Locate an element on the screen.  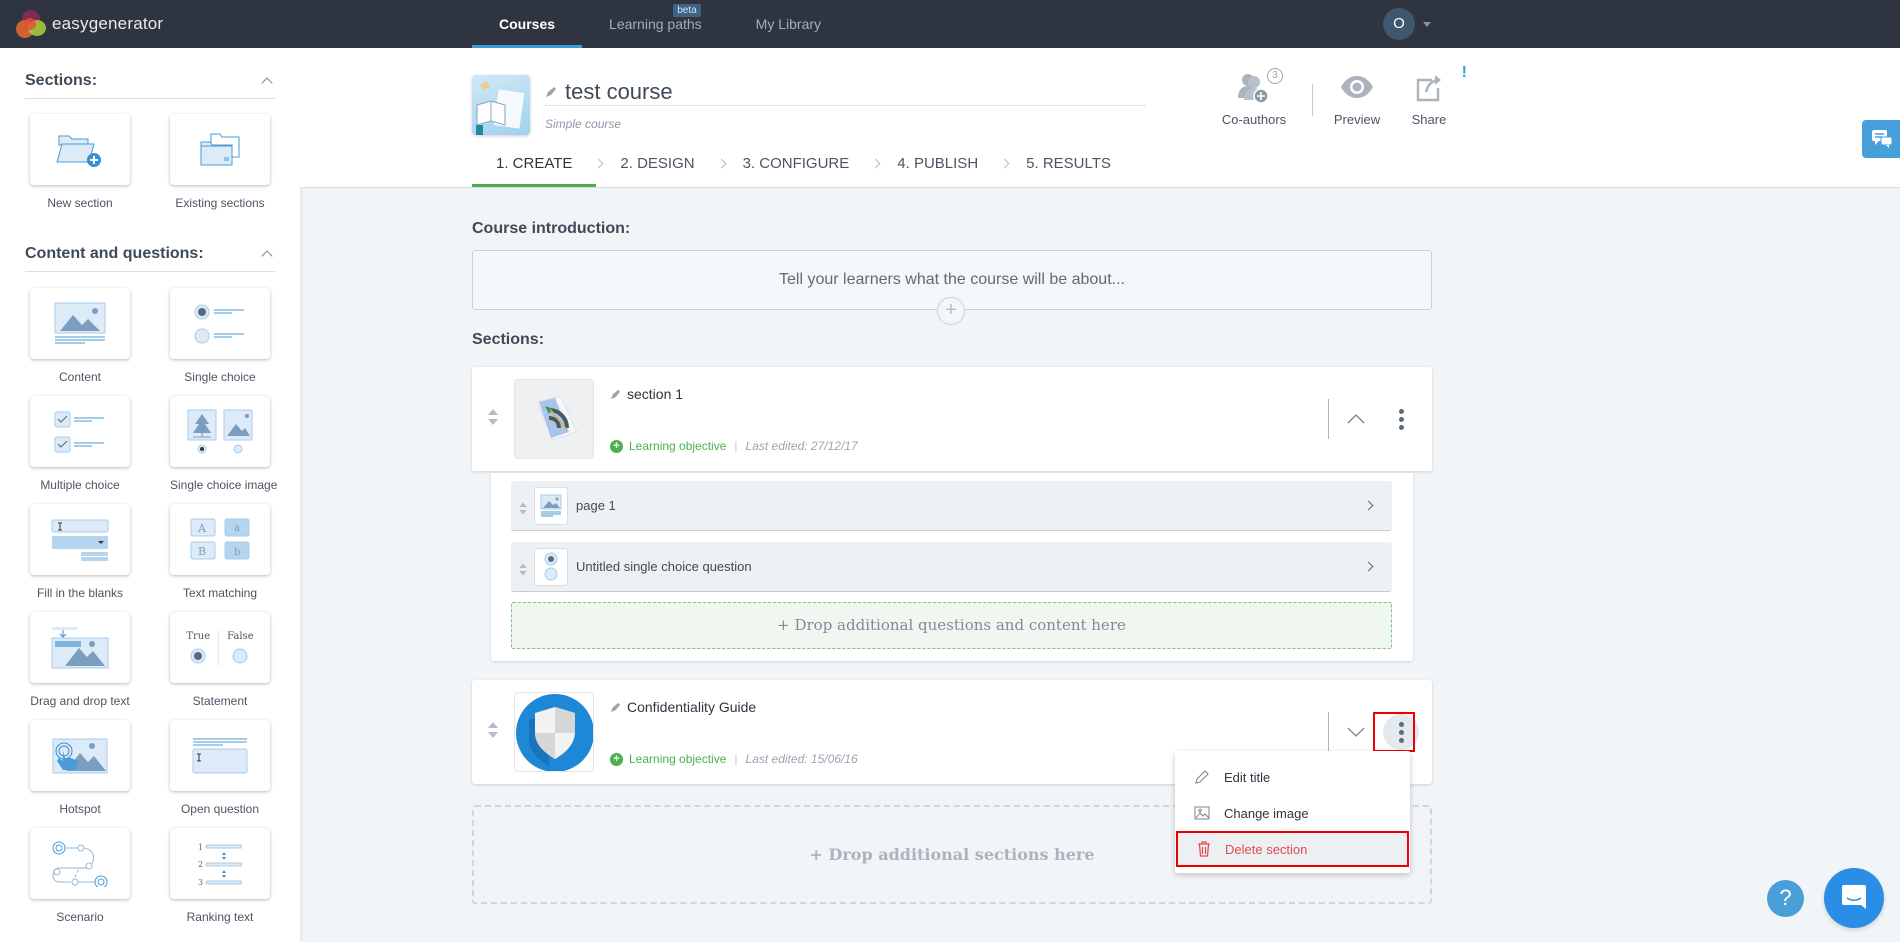
step-create: 1. CREATE is located at coordinates (538, 169).